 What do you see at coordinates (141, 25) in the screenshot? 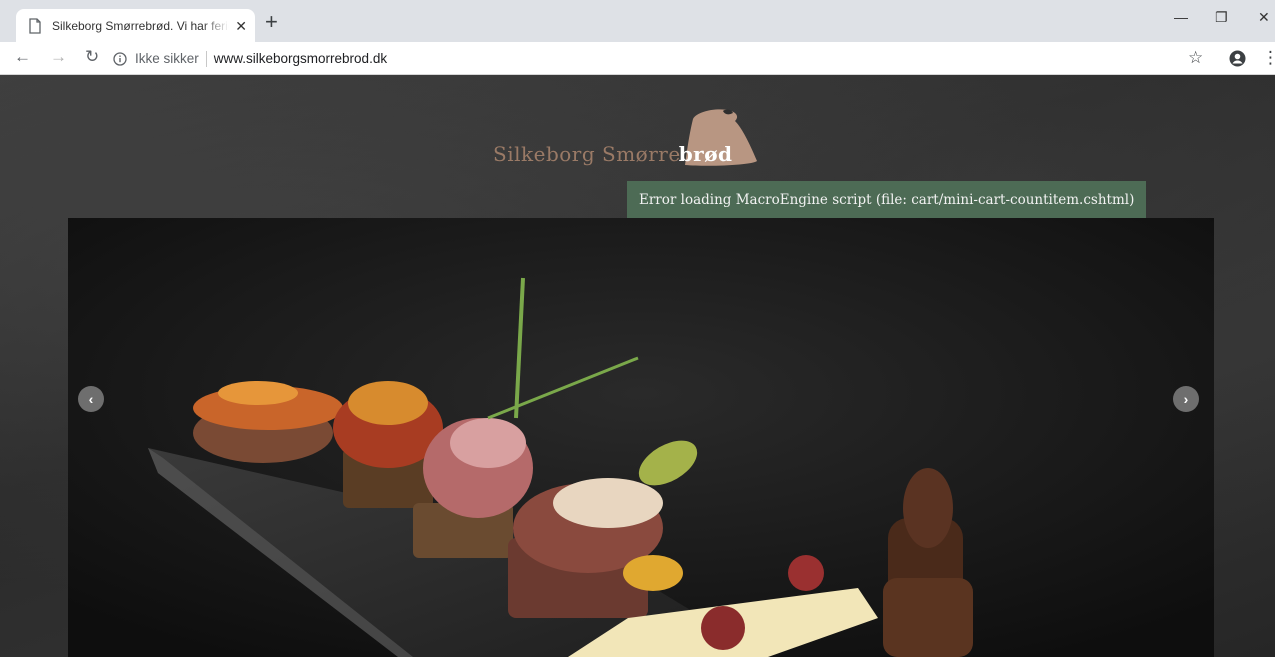
I see `tab-title: Silkeborg Smørrebrød. Vi har ferie` at bounding box center [141, 25].